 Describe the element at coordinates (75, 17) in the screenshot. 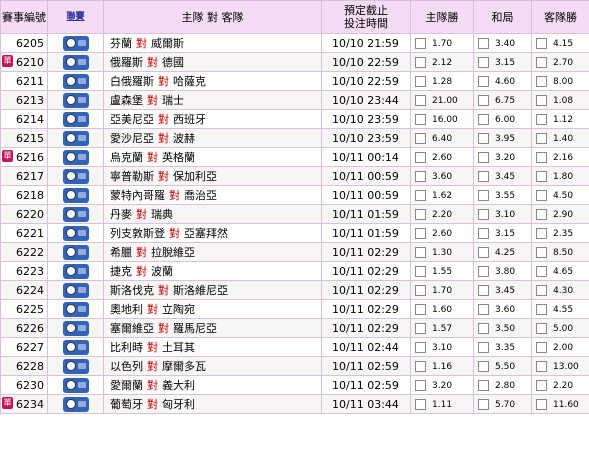

I see `header-league-link: 聯賽` at that location.